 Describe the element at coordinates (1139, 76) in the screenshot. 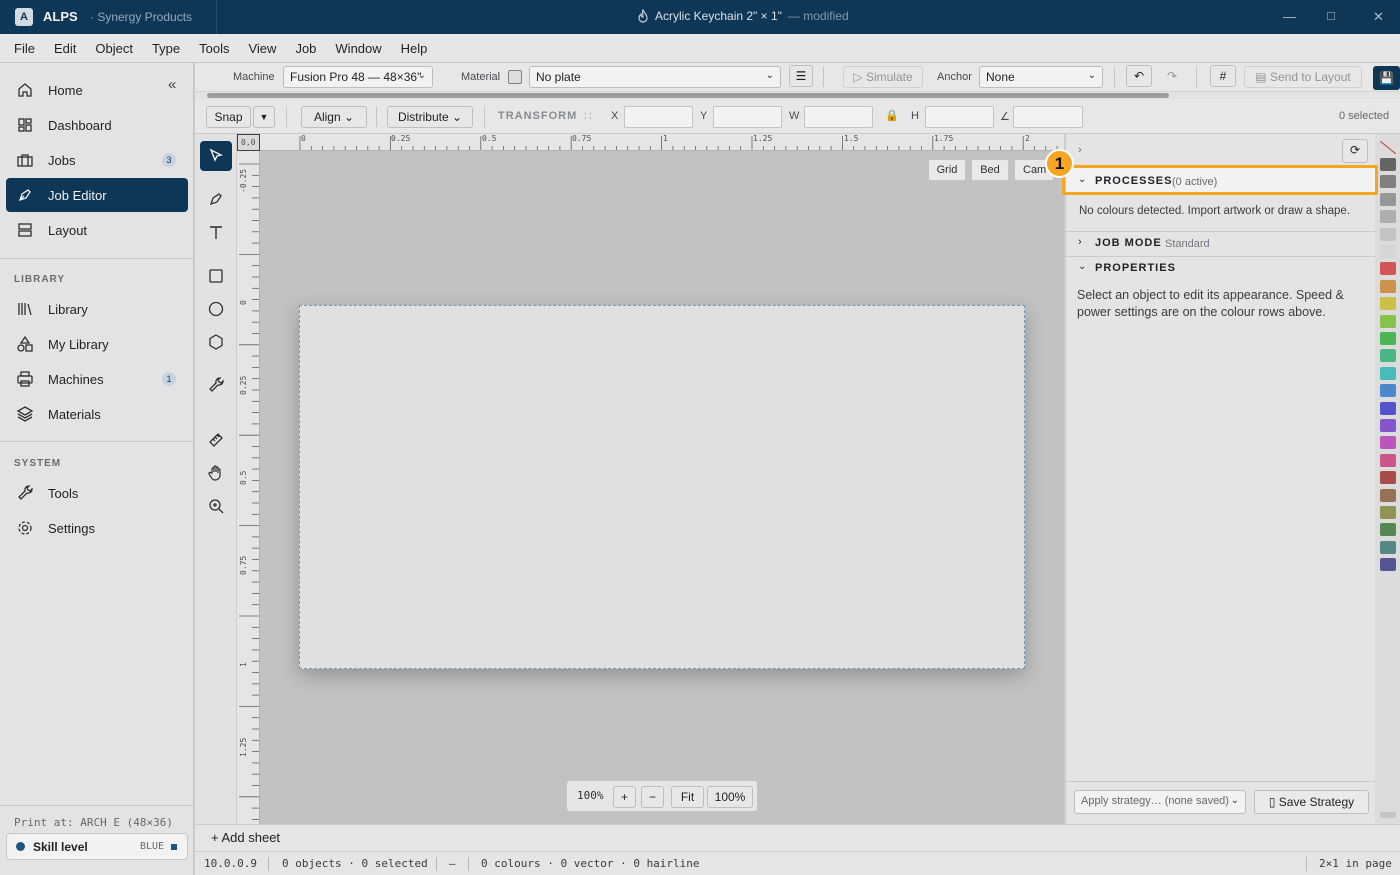

I see `undo-button: ↶` at that location.